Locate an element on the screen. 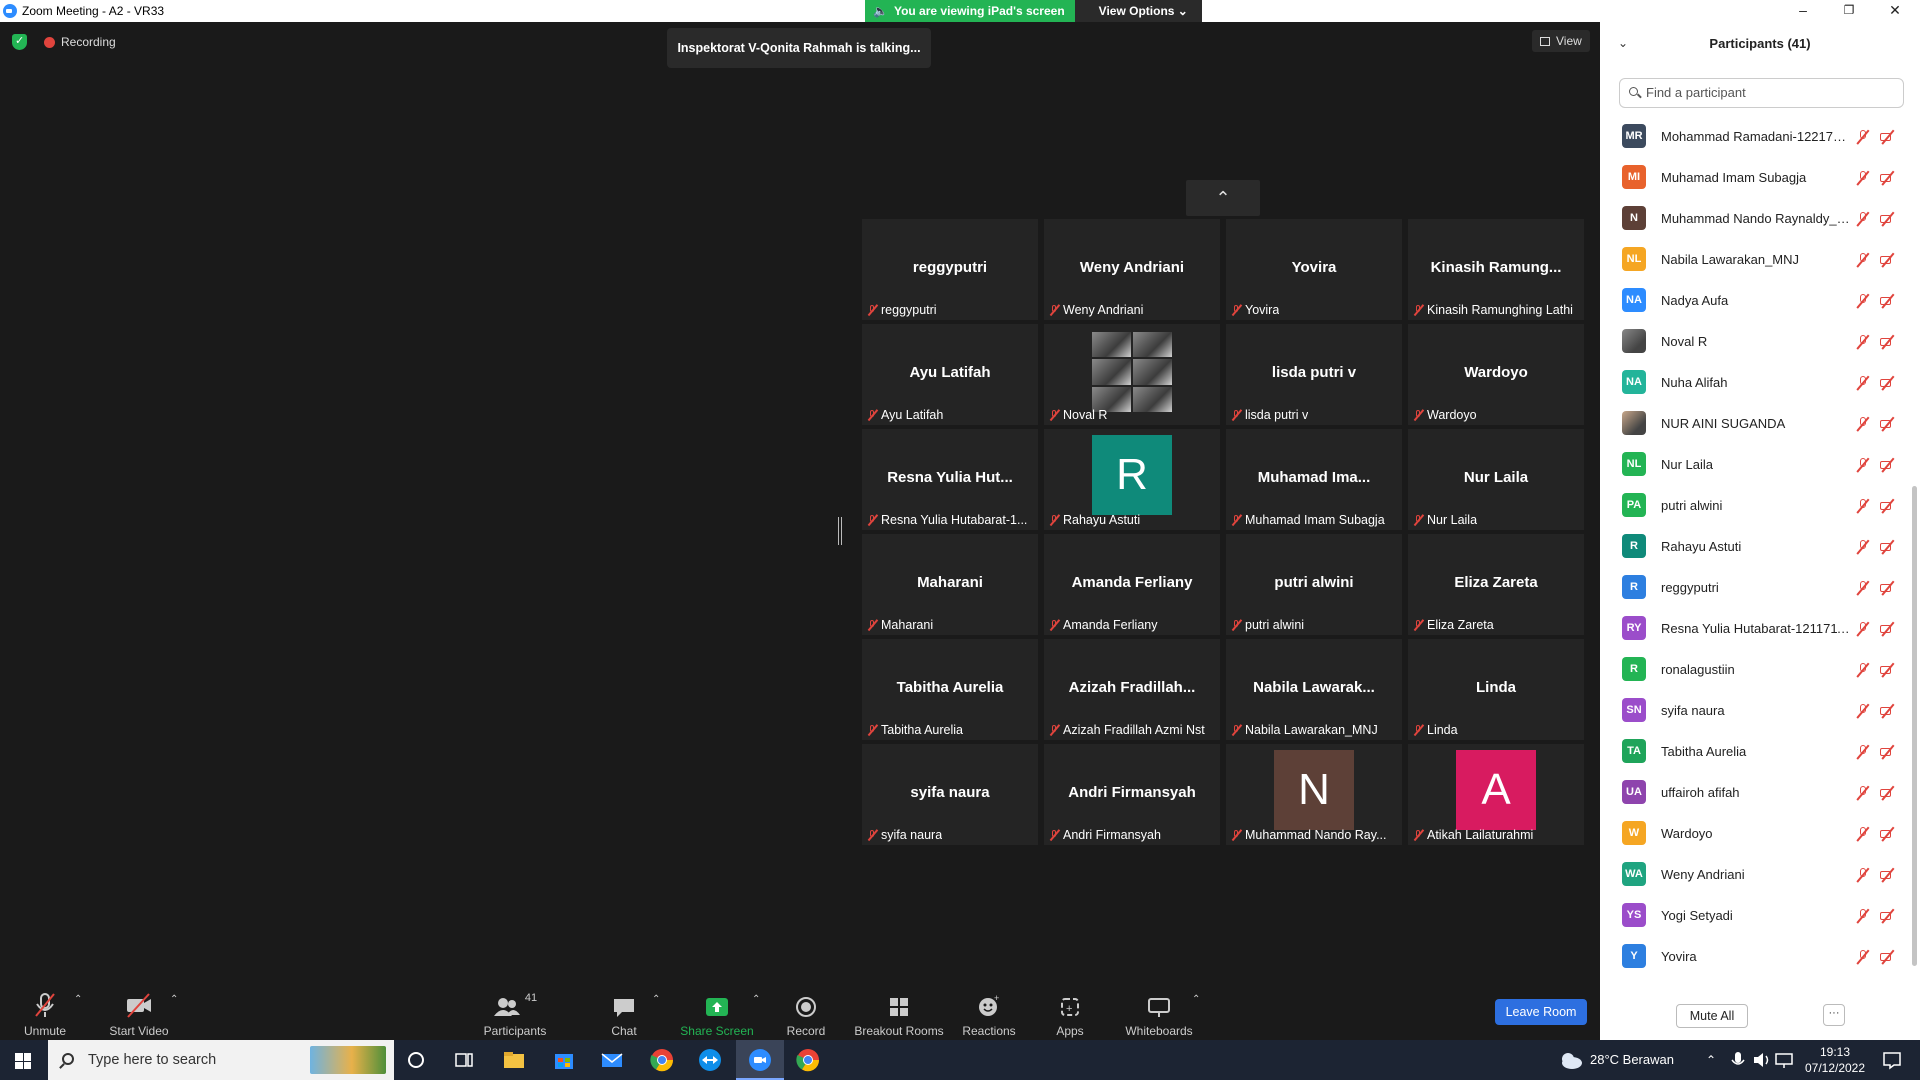 The image size is (1920, 1080). apps-button: + Apps is located at coordinates (1070, 1015).